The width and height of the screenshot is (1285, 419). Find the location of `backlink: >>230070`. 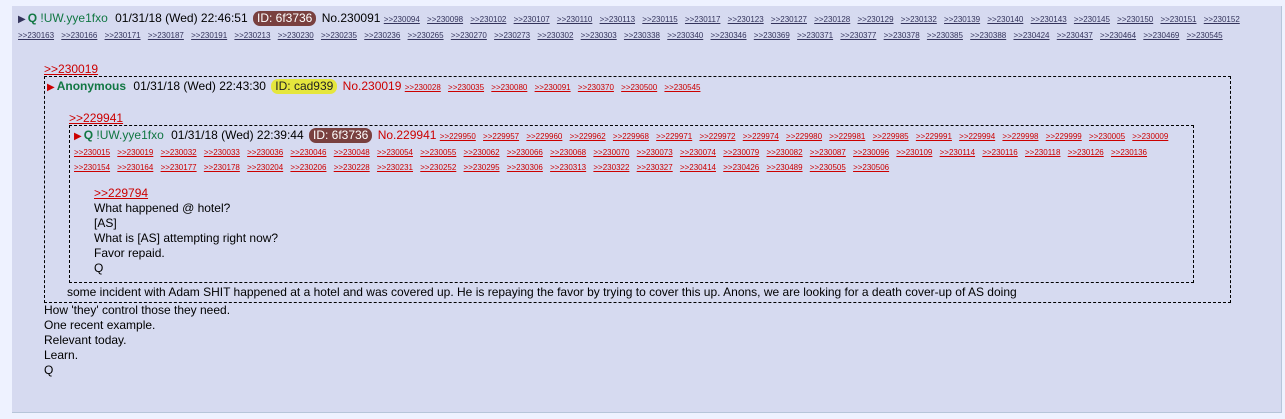

backlink: >>230070 is located at coordinates (611, 152).